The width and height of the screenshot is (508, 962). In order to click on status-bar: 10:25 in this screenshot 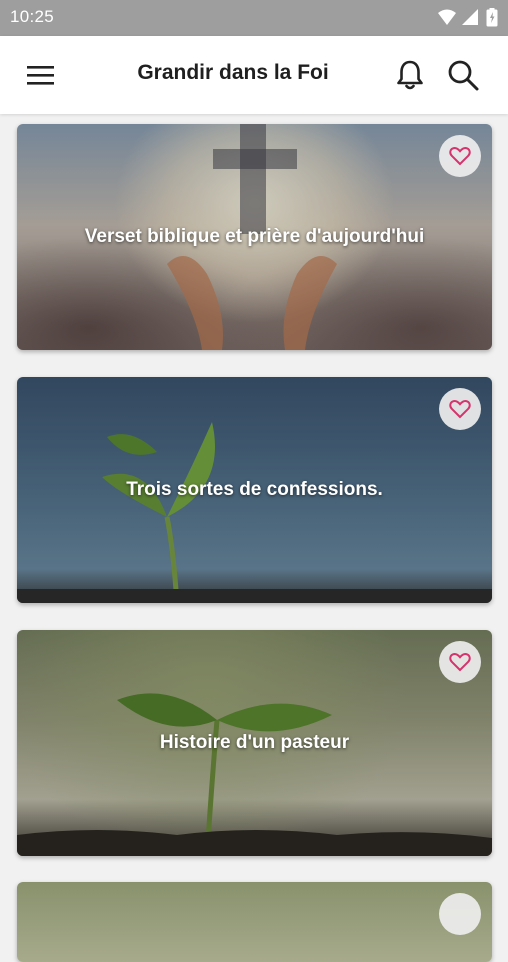, I will do `click(254, 18)`.